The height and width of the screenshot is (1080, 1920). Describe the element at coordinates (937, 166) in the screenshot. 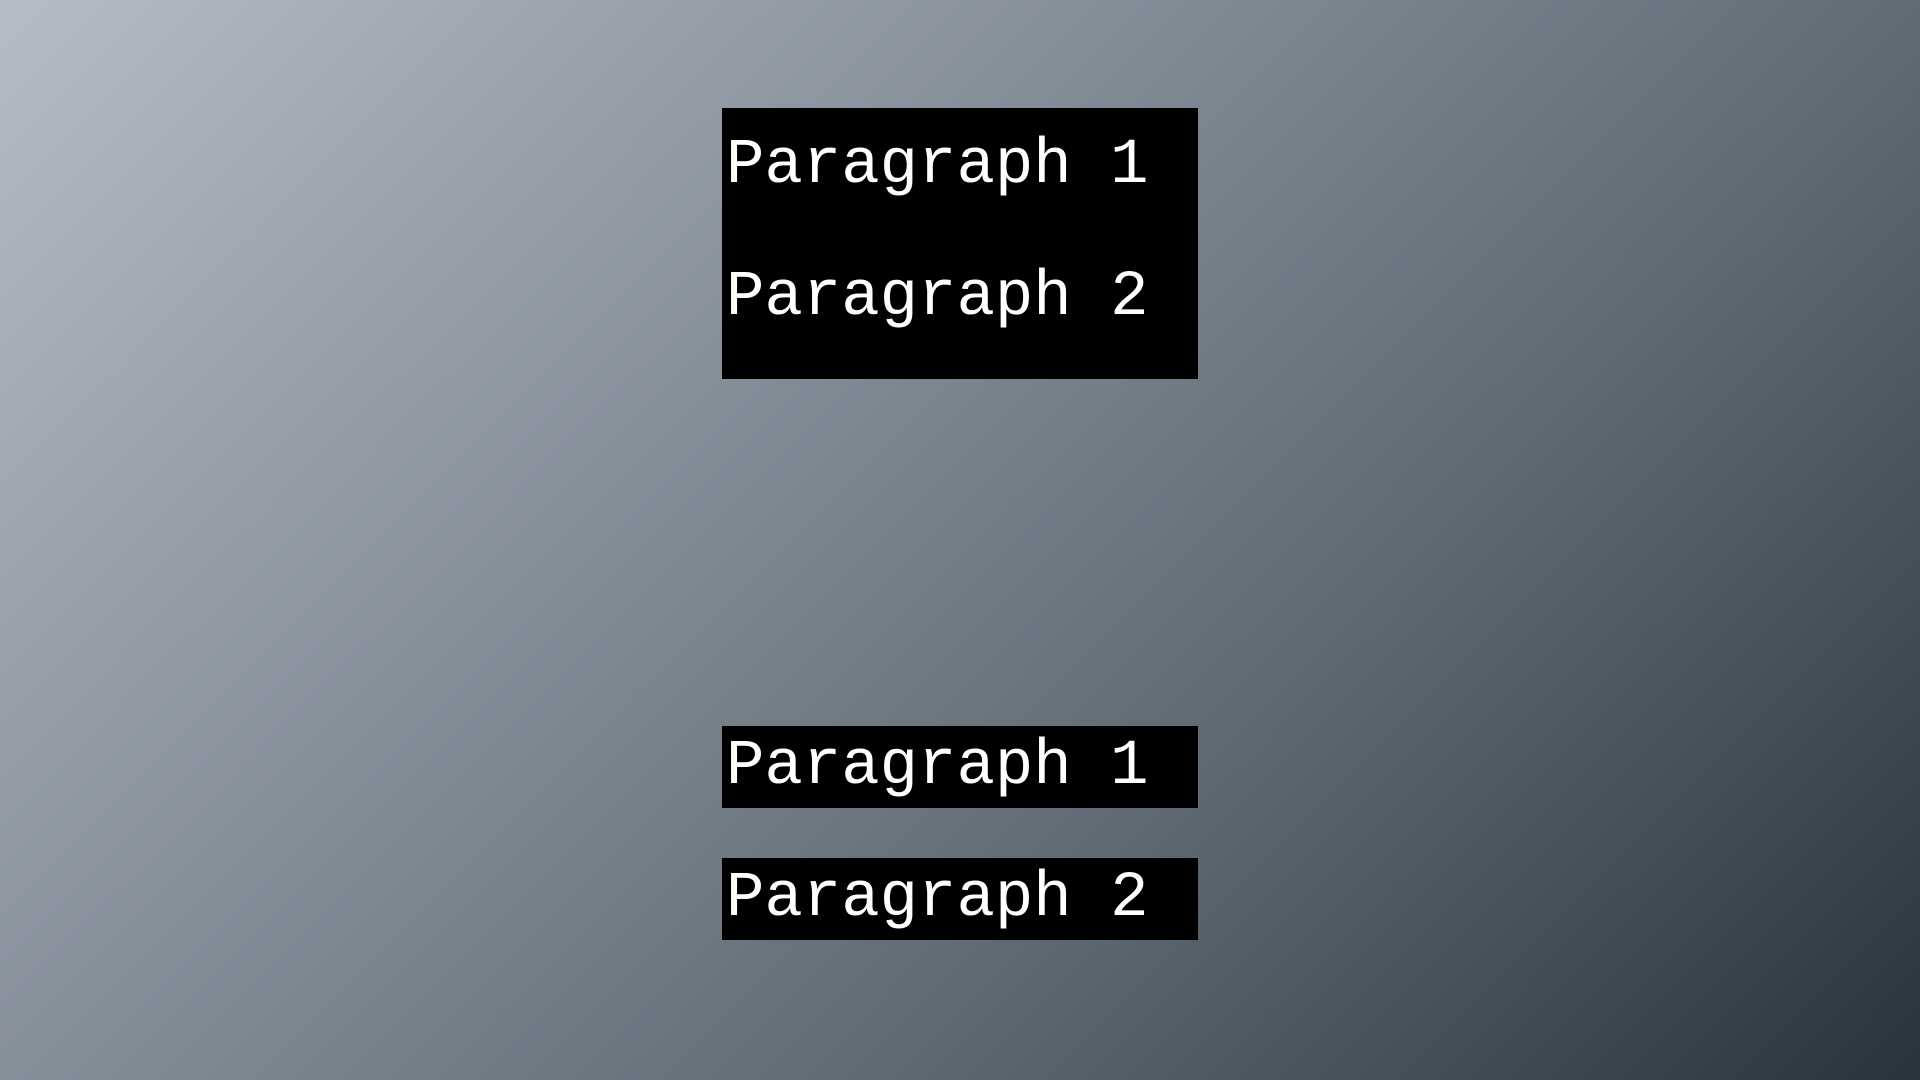

I see `top-paragraph-1: Paragraph 1` at that location.